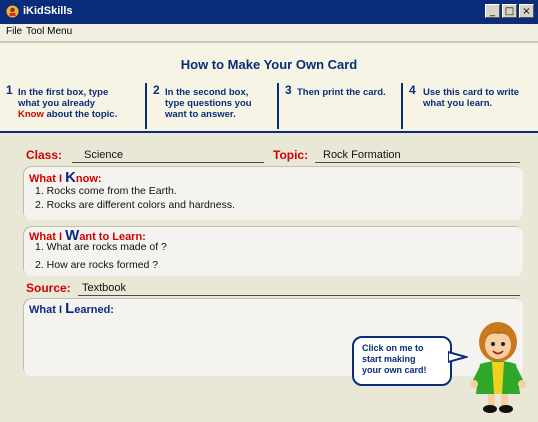 Image resolution: width=538 pixels, height=422 pixels. Describe the element at coordinates (48, 11) in the screenshot. I see `window-title: iKidSkills` at that location.